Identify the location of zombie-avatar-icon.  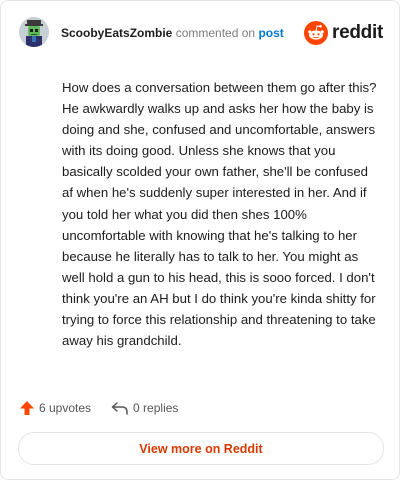
(34, 32).